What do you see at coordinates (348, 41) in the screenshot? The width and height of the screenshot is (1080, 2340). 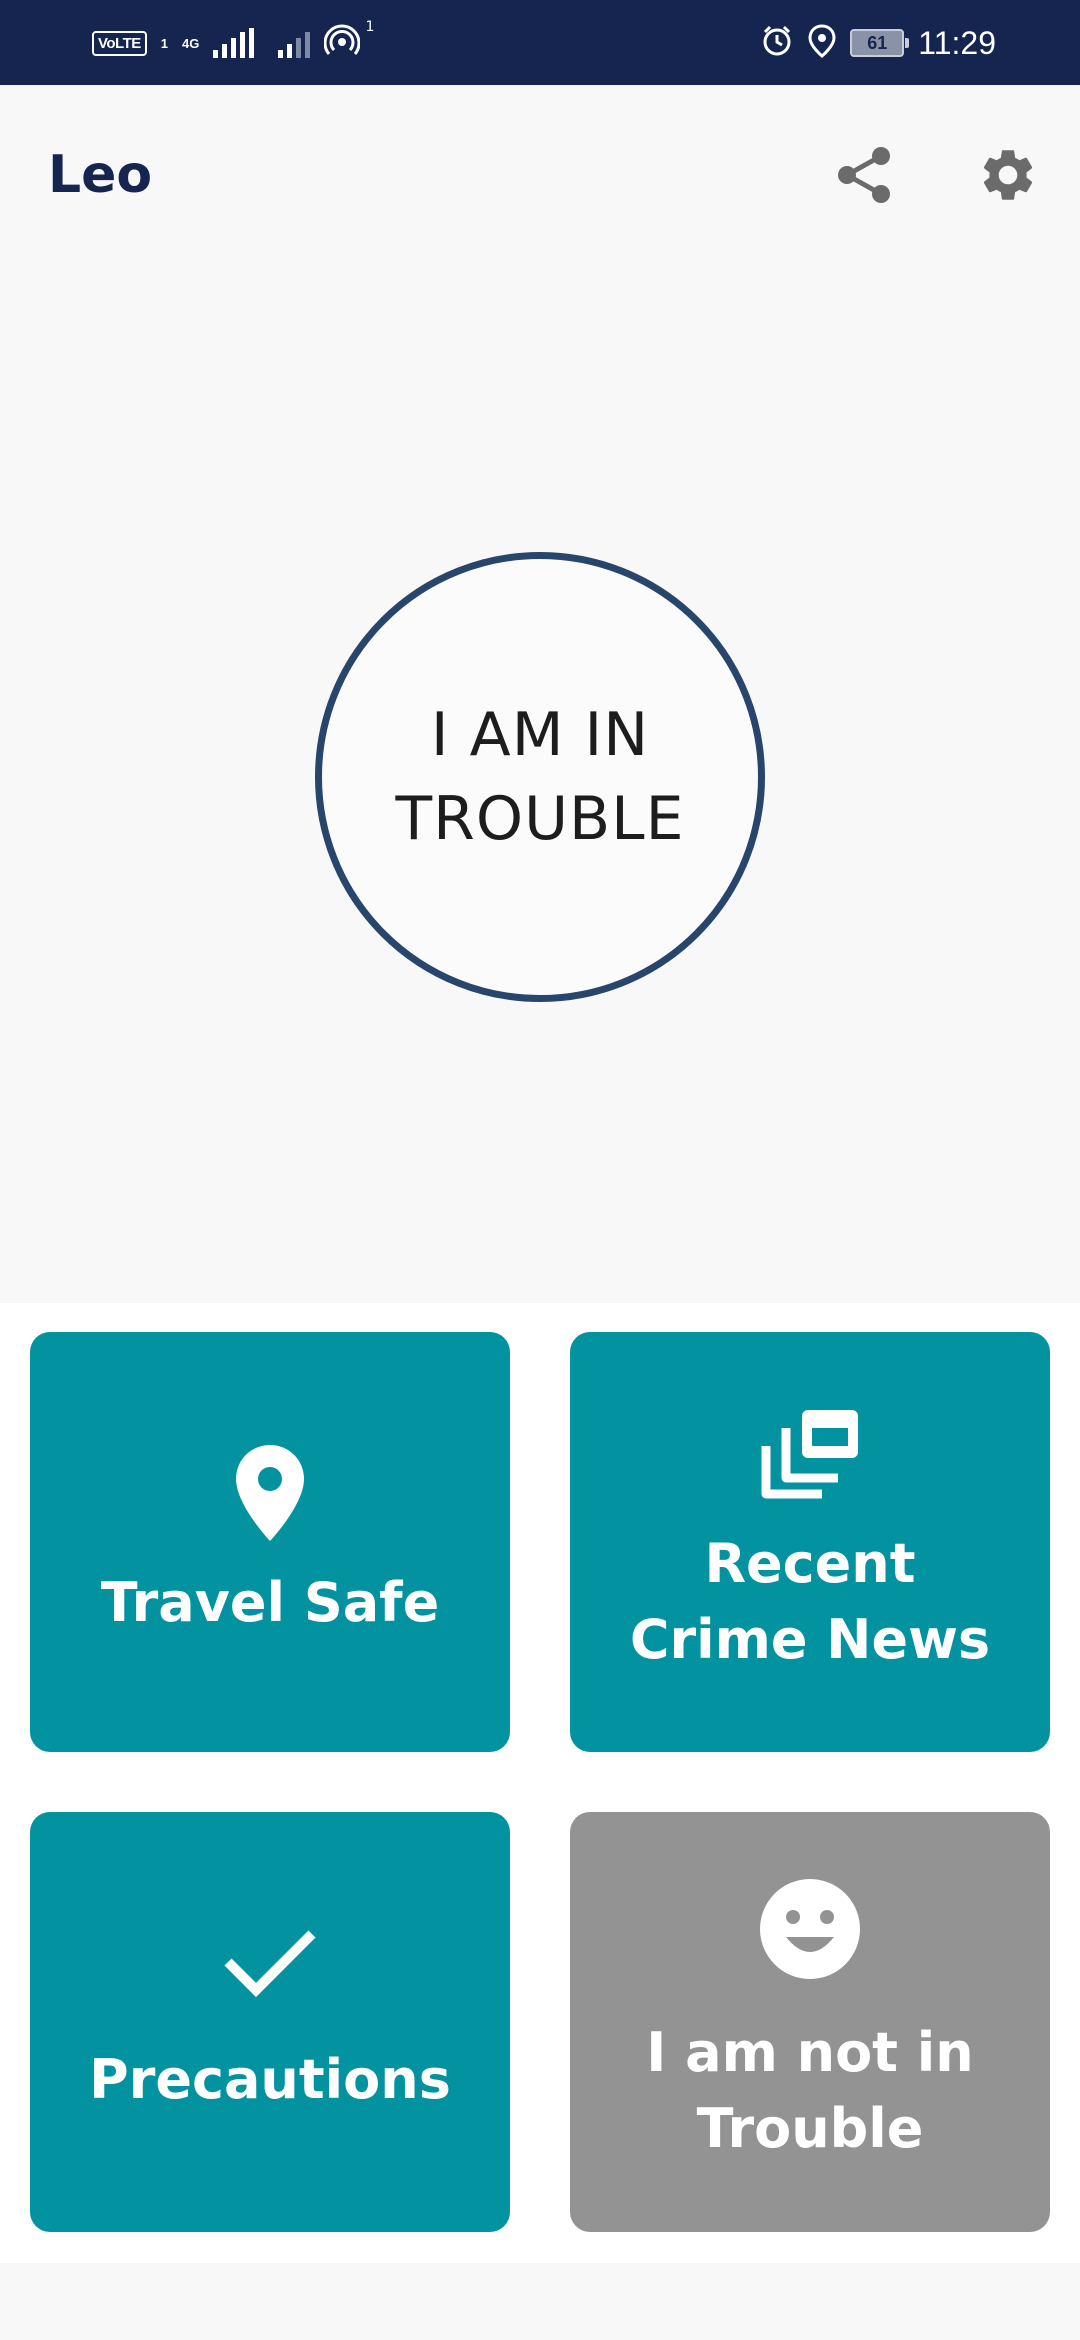 I see `hotspot-icon: 1` at bounding box center [348, 41].